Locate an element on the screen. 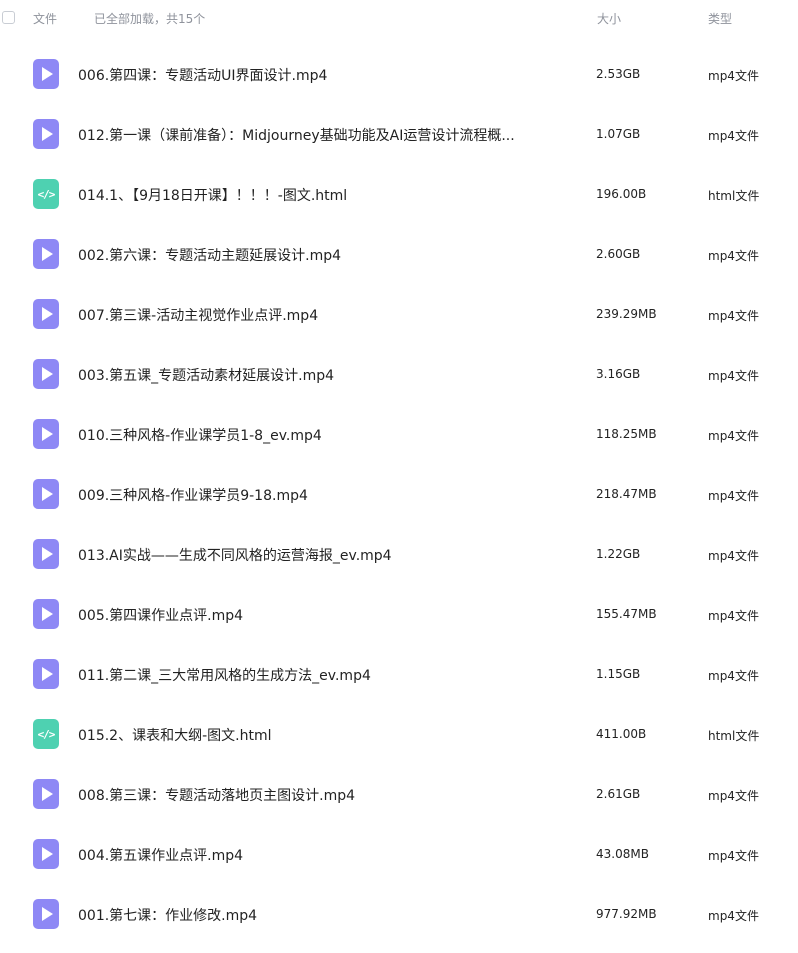  file-list-header: 文件 已全部加载，共15个 大小 类型 is located at coordinates (399, 18).